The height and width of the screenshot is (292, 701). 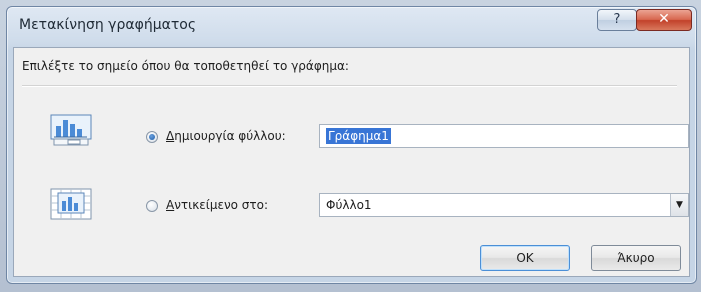 What do you see at coordinates (525, 258) in the screenshot?
I see `ok-button: OK` at bounding box center [525, 258].